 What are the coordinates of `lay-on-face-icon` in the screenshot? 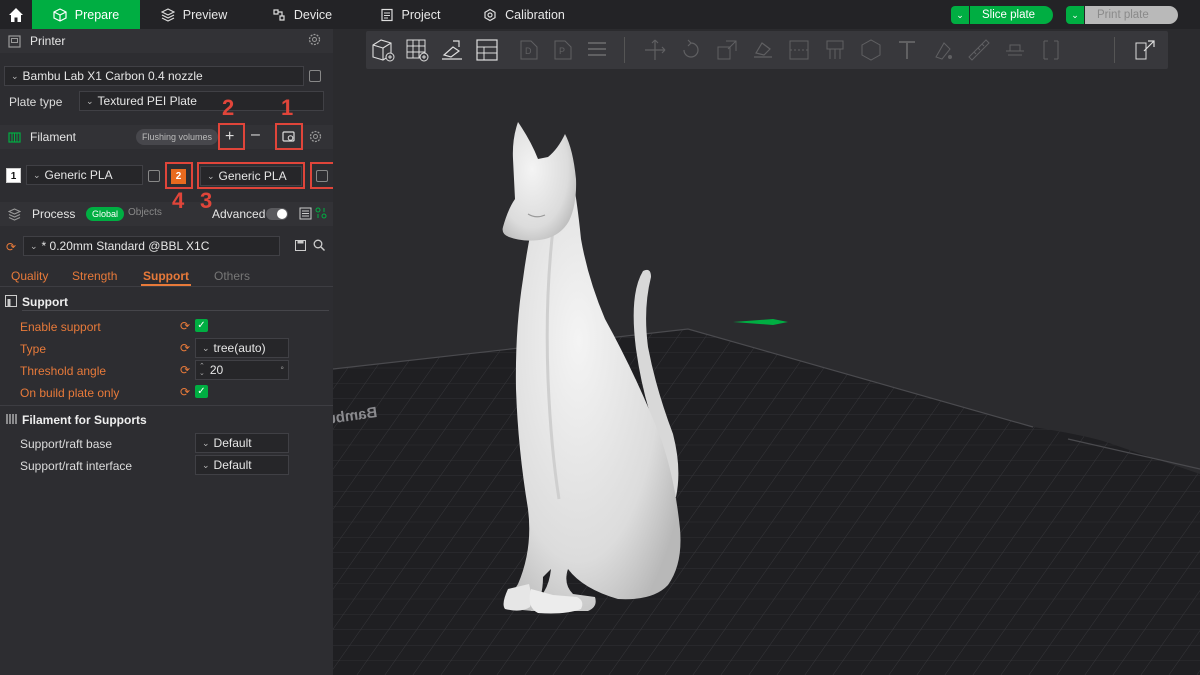 It's located at (763, 50).